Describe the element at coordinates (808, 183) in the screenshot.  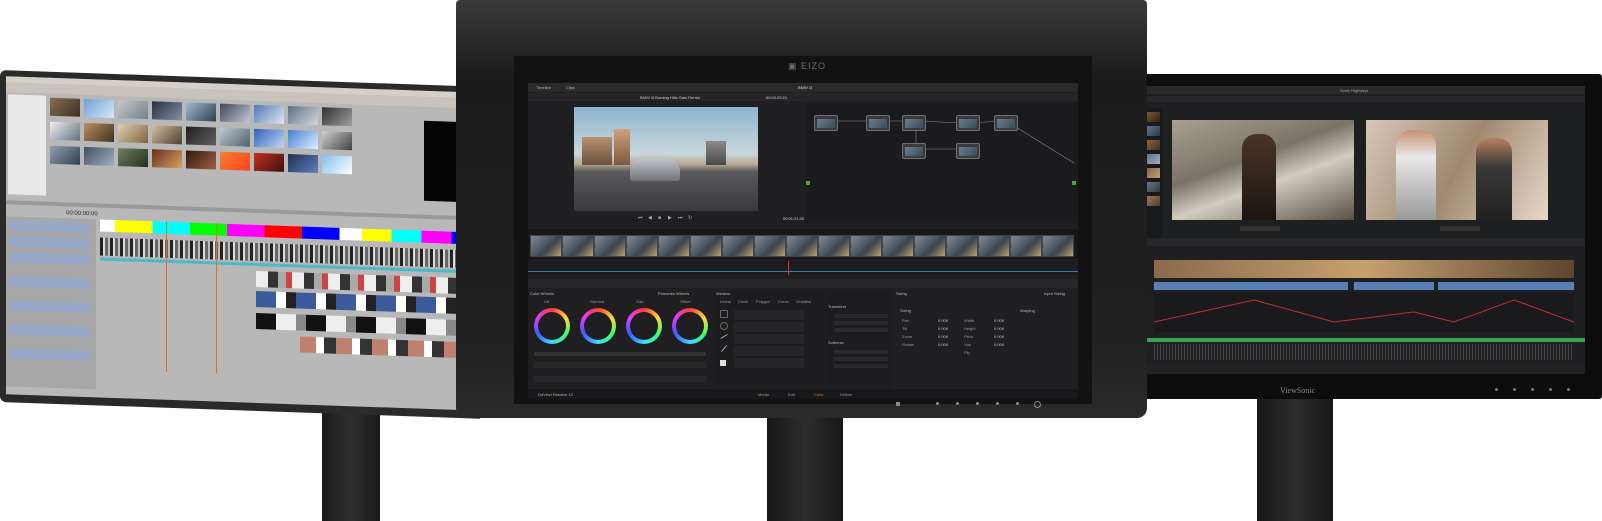
I see `node-input-icon` at that location.